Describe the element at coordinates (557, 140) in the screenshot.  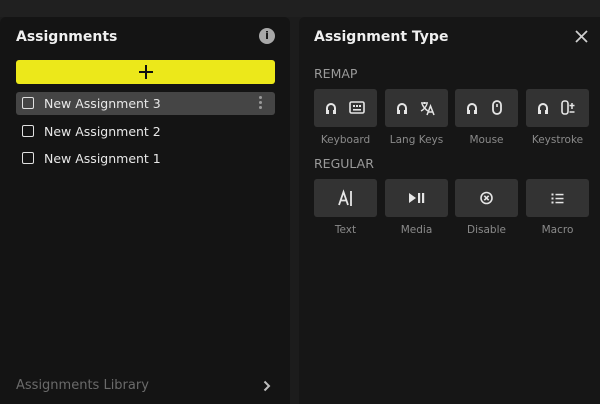
I see `tile-label: Keystroke` at that location.